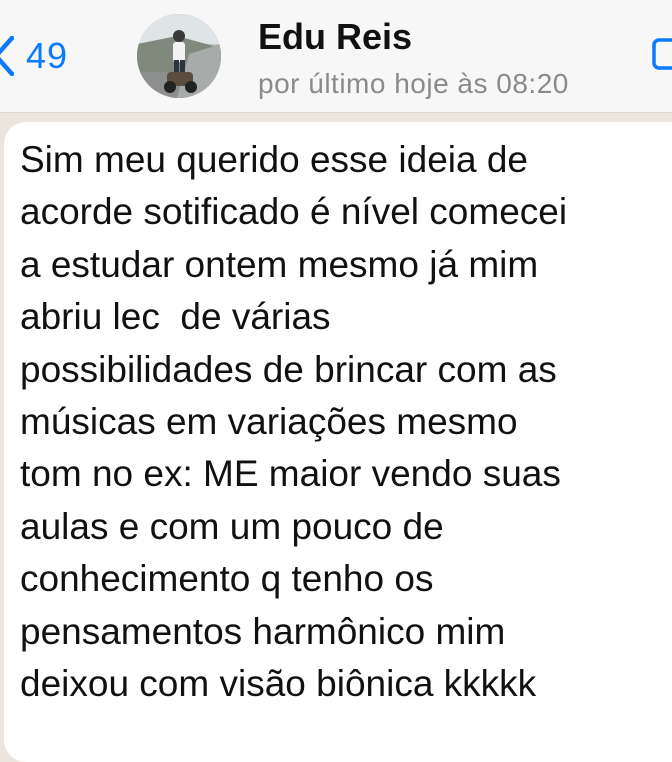 This screenshot has width=672, height=762. I want to click on profile-photo, so click(179, 56).